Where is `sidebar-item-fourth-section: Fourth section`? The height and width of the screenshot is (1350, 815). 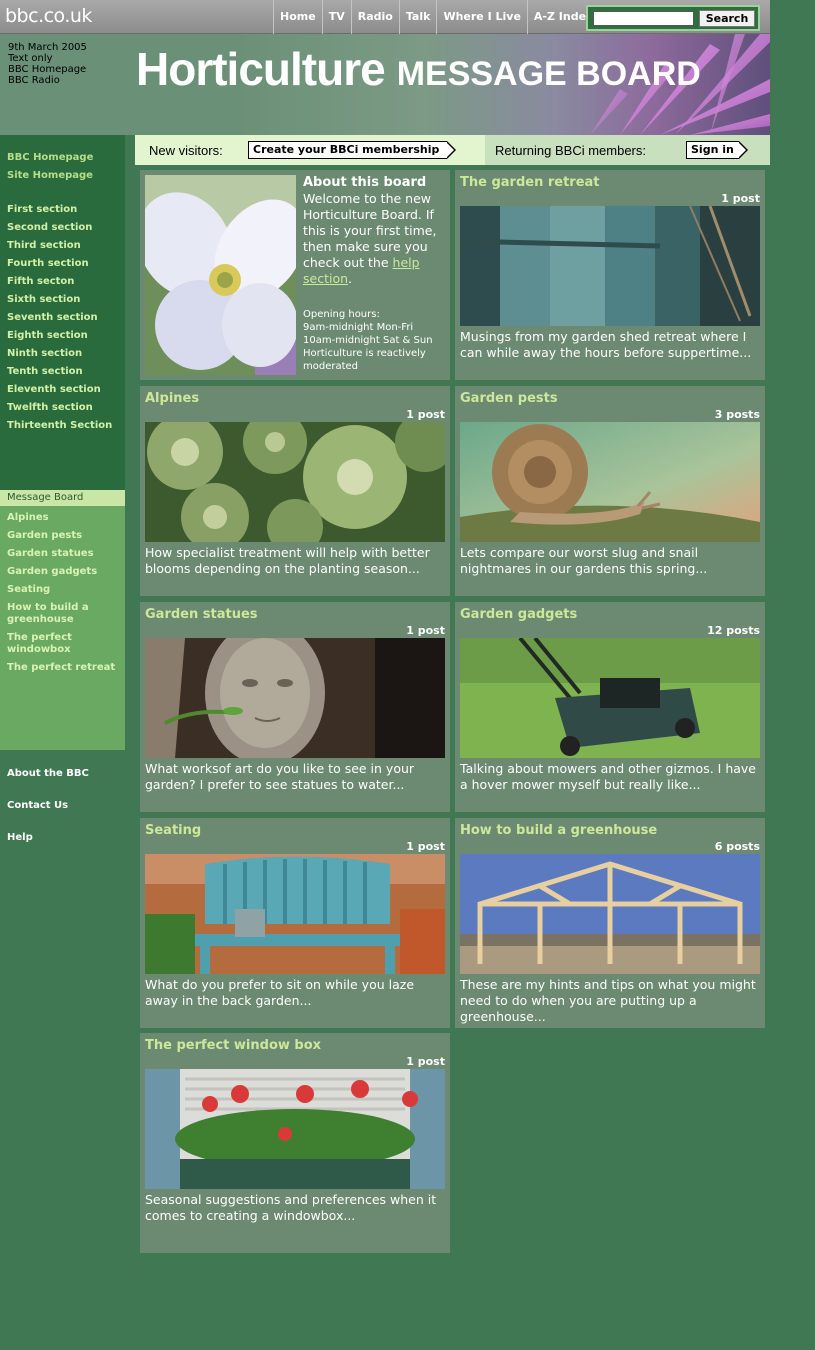
sidebar-item-fourth-section: Fourth section is located at coordinates (62, 266).